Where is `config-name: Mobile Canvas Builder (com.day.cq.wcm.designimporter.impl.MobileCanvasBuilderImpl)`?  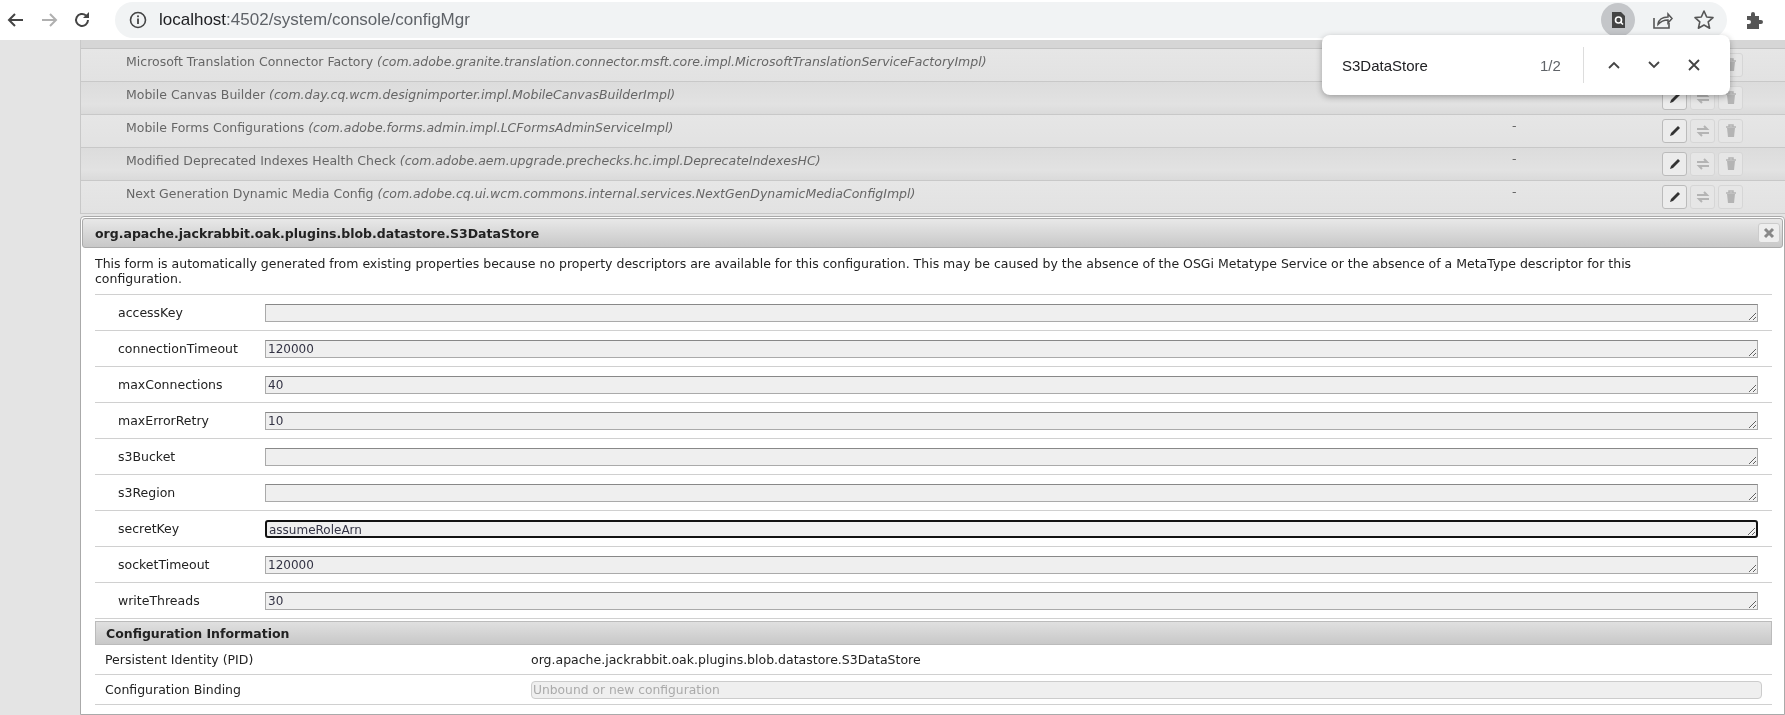
config-name: Mobile Canvas Builder (com.day.cq.wcm.designimporter.impl.MobileCanvasBuilderImpl) is located at coordinates (401, 94).